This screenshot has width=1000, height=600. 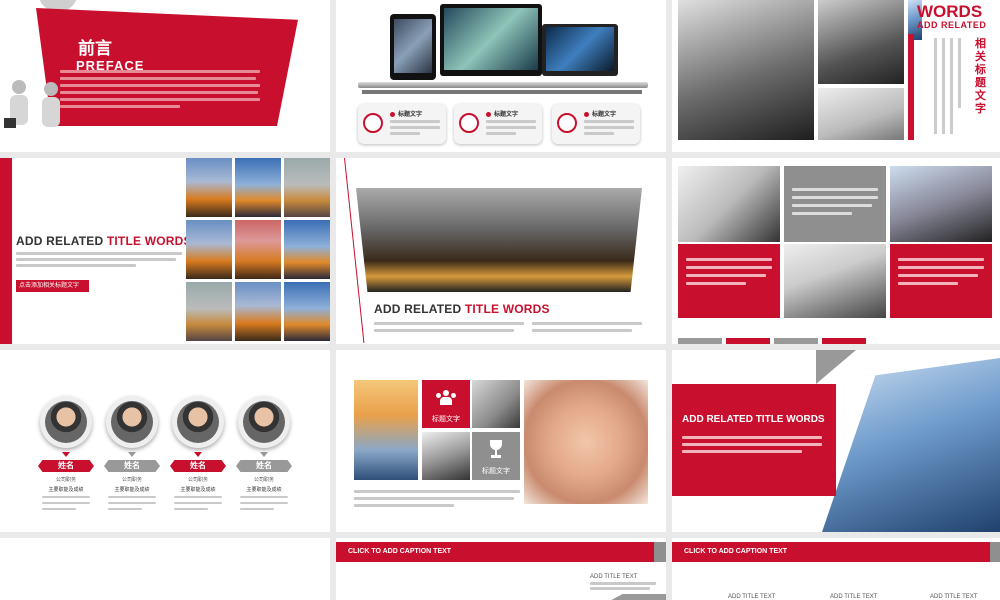 What do you see at coordinates (160, 92) in the screenshot?
I see `preface-body-text` at bounding box center [160, 92].